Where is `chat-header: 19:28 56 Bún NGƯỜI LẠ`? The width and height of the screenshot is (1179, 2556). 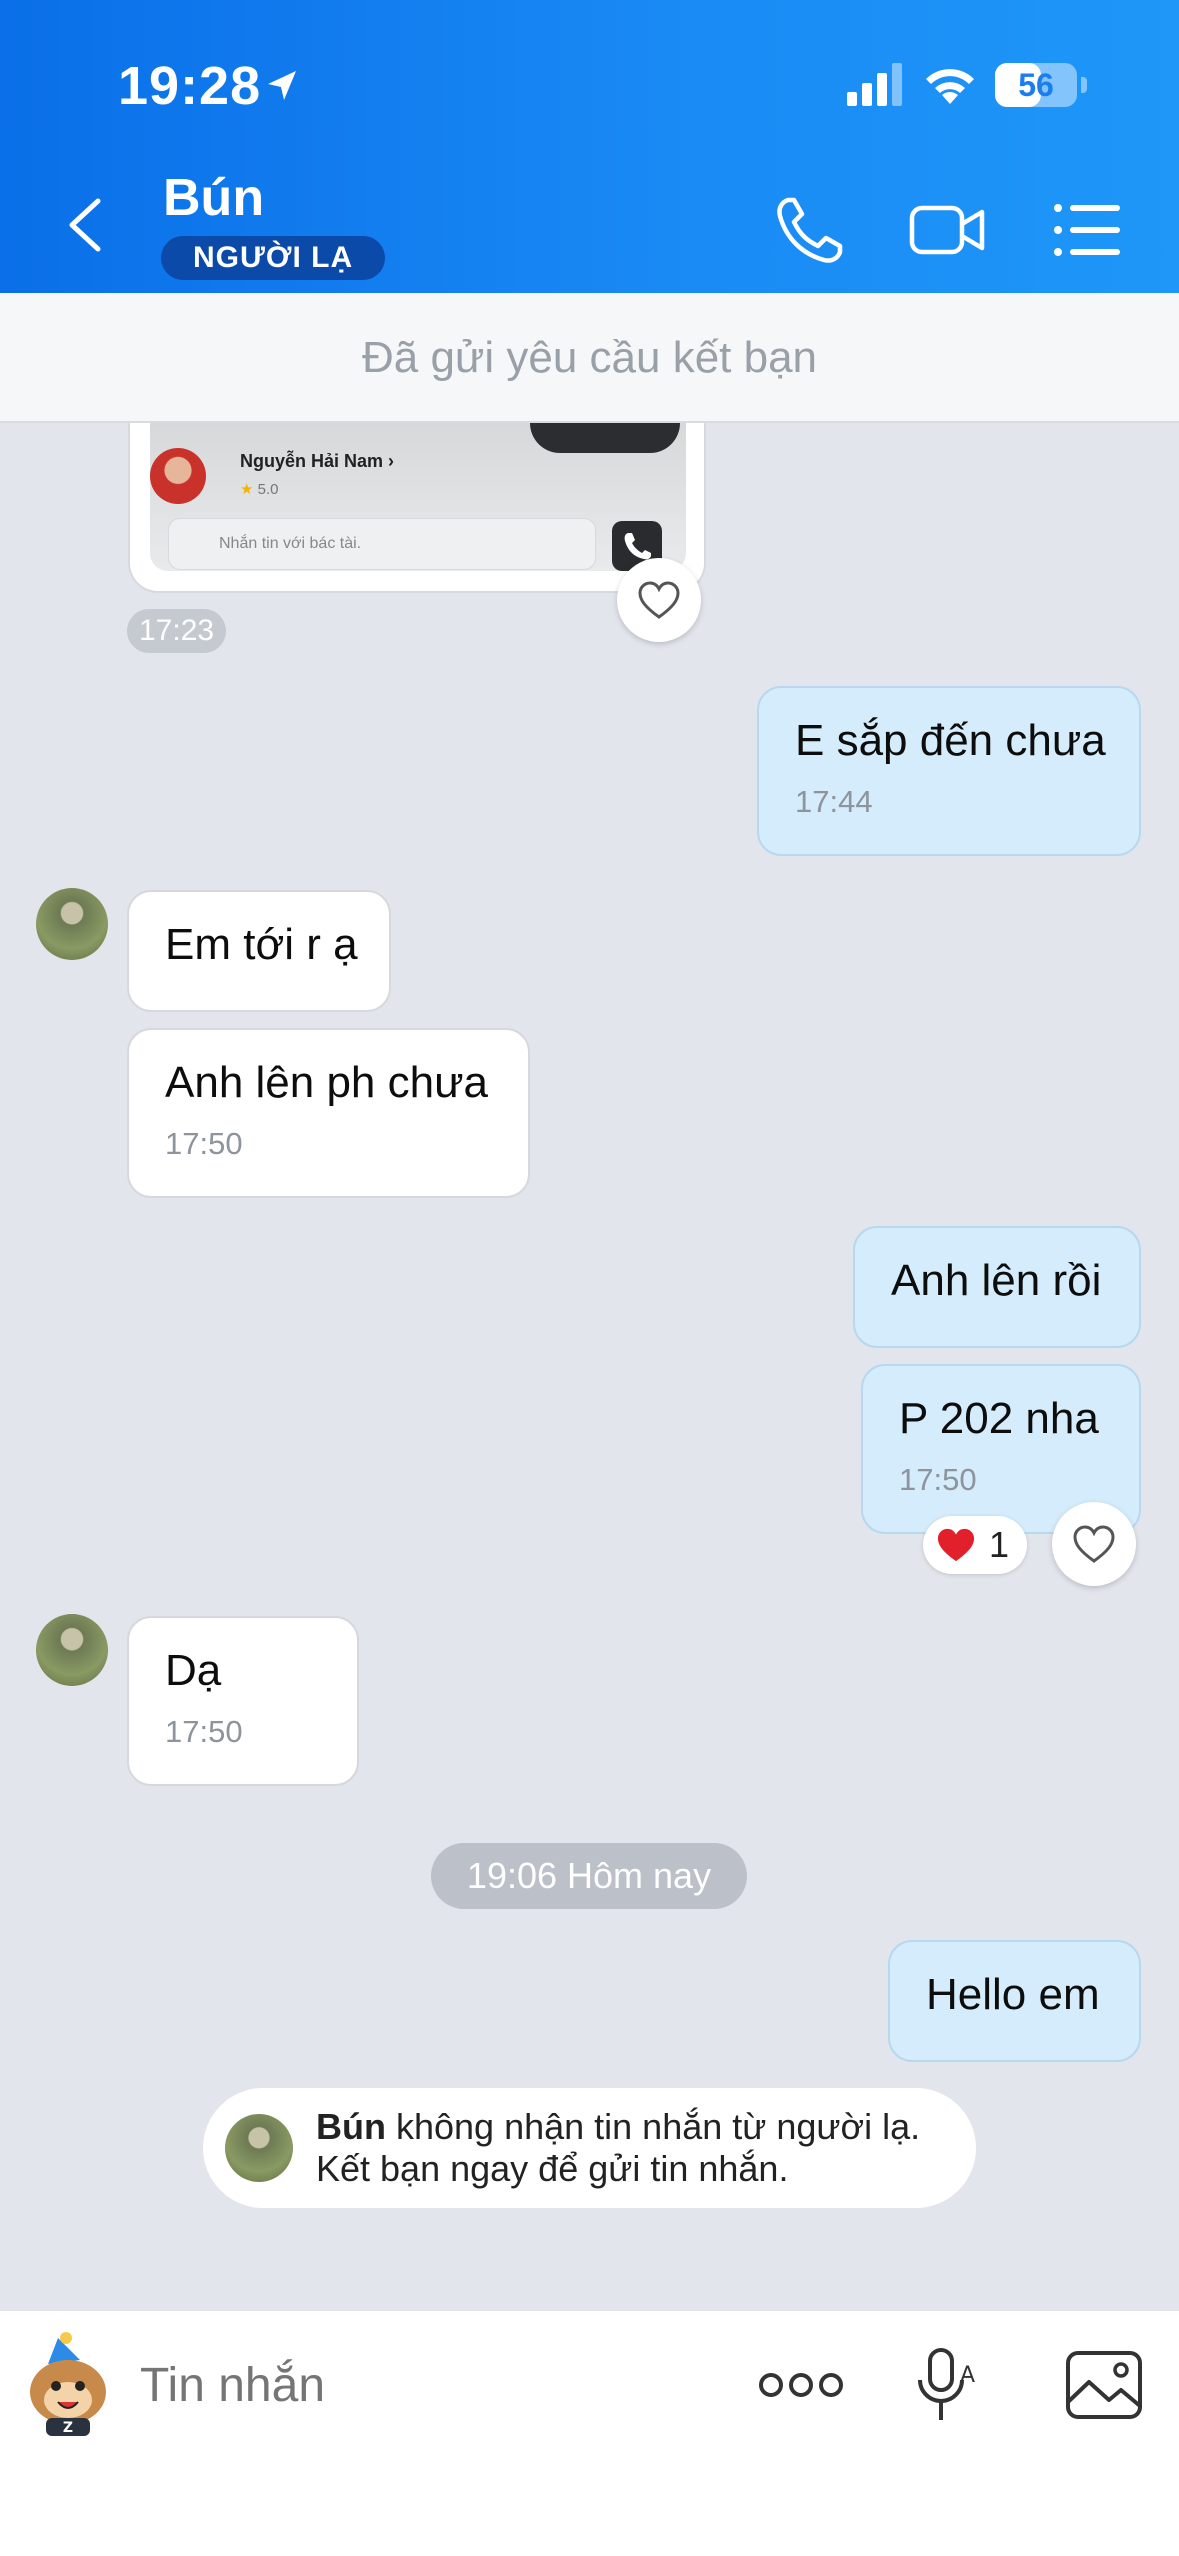 chat-header: 19:28 56 Bún NGƯỜI LẠ is located at coordinates (589, 146).